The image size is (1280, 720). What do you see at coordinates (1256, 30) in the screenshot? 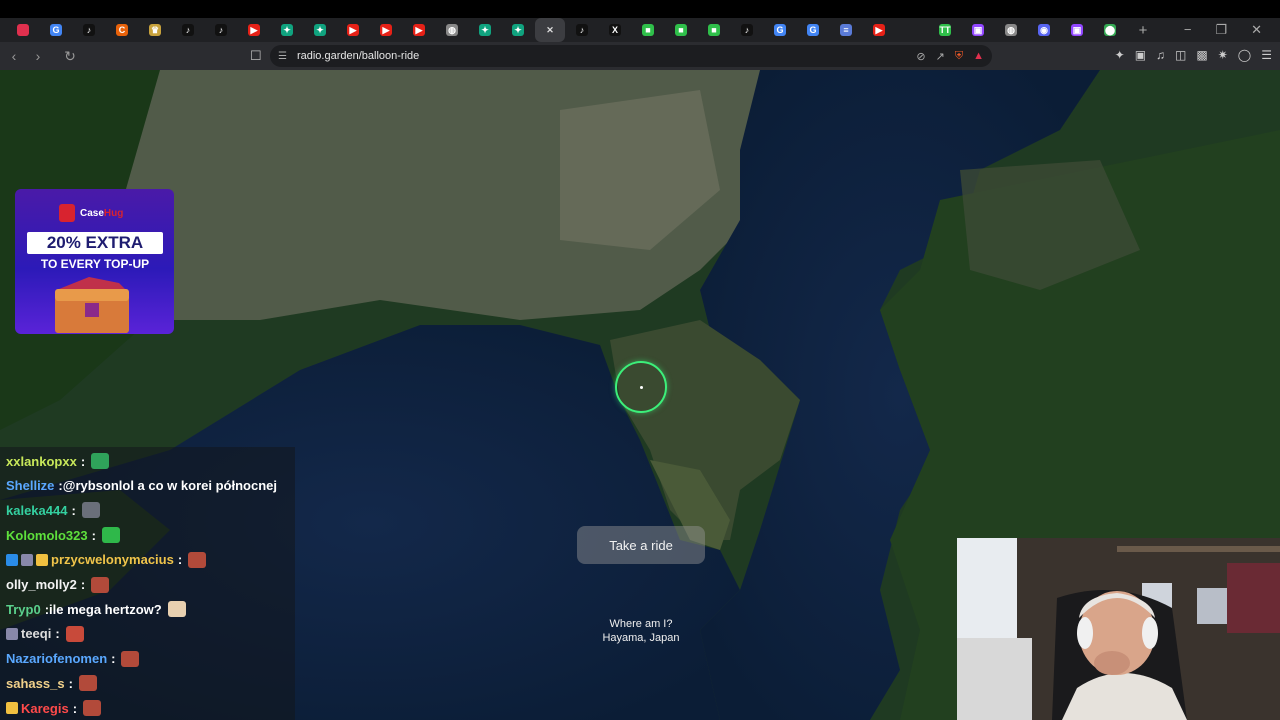
I see `close-window-button: ✕` at bounding box center [1256, 30].